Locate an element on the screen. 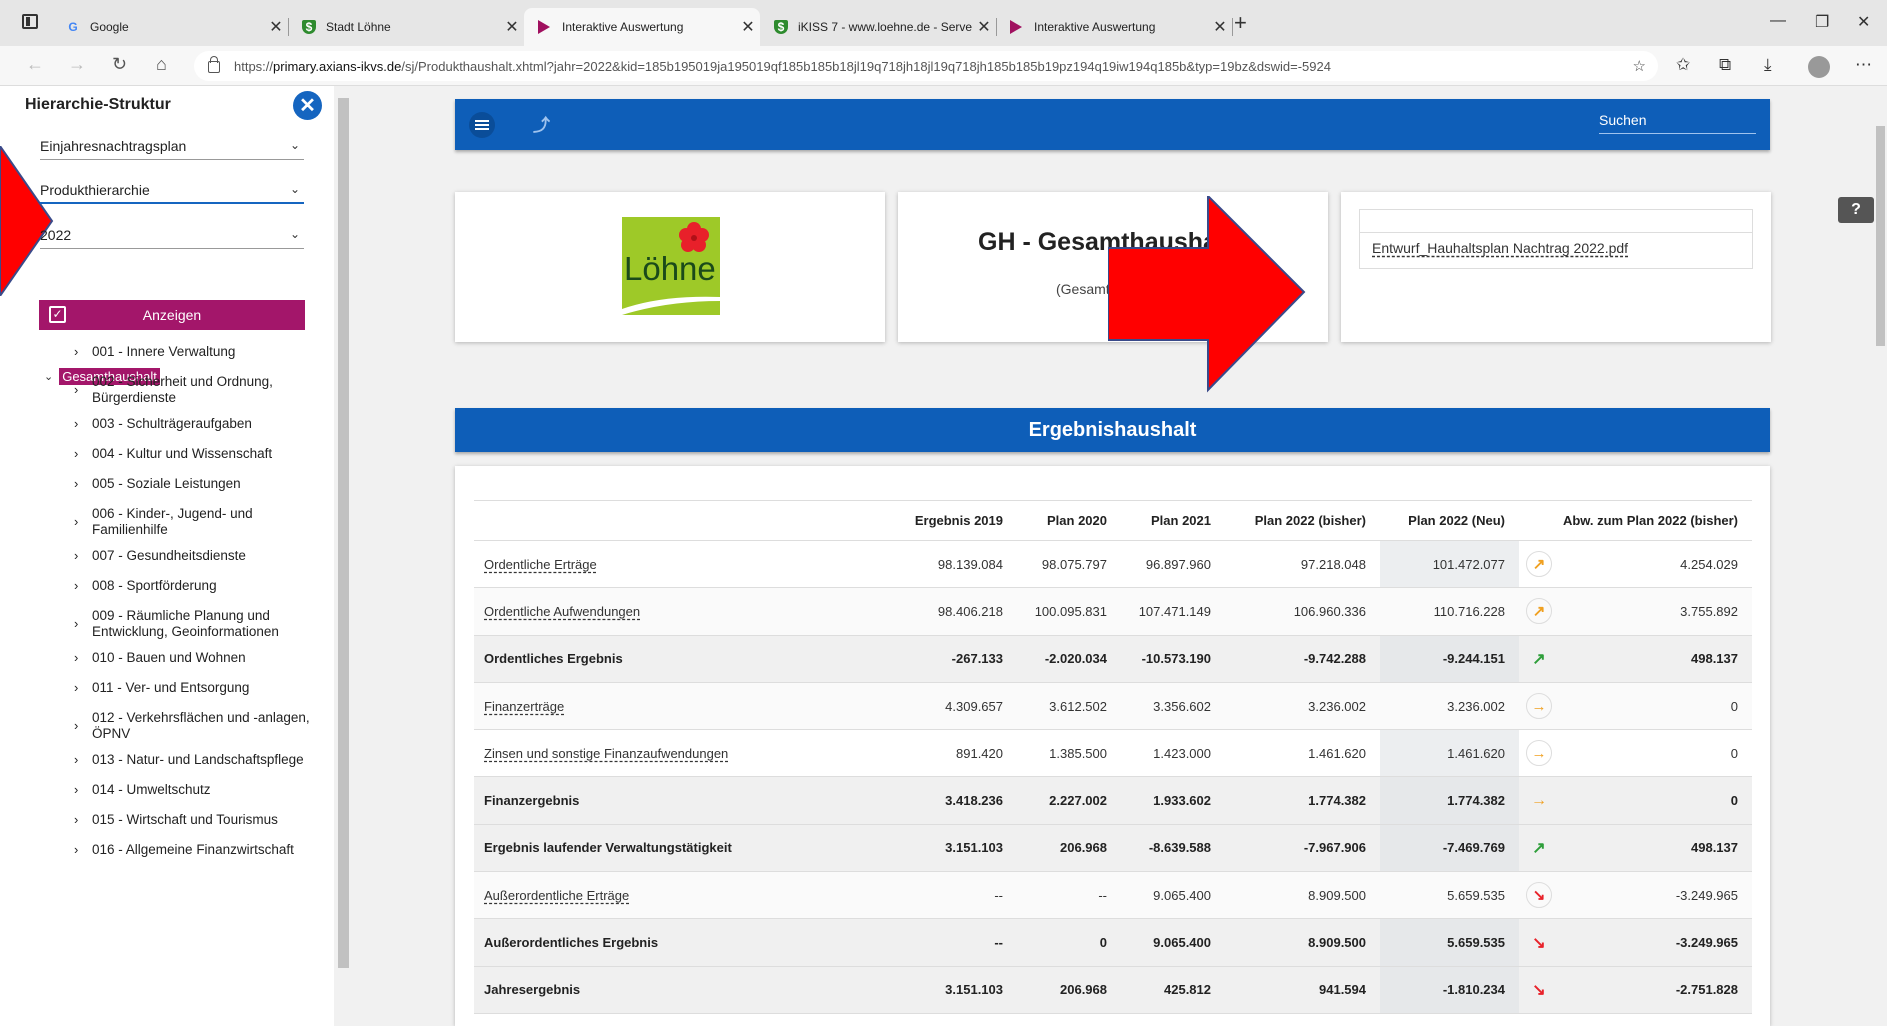 This screenshot has width=1887, height=1026. value-cell: 3.236.002 is located at coordinates (1449, 706).